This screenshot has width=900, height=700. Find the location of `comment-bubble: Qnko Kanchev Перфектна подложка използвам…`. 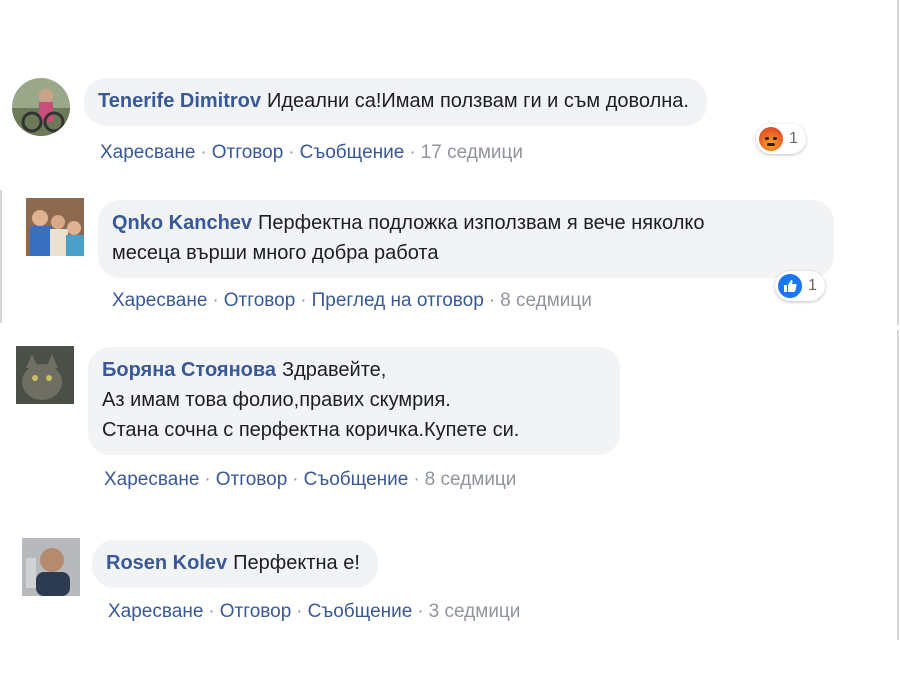

comment-bubble: Qnko Kanchev Перфектна подложка използвам… is located at coordinates (466, 239).